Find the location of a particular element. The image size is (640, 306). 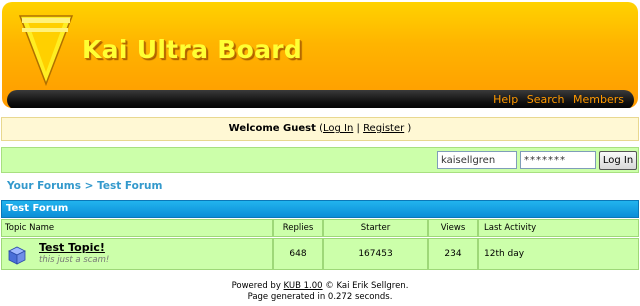

forum-title: Test Forum is located at coordinates (320, 209).